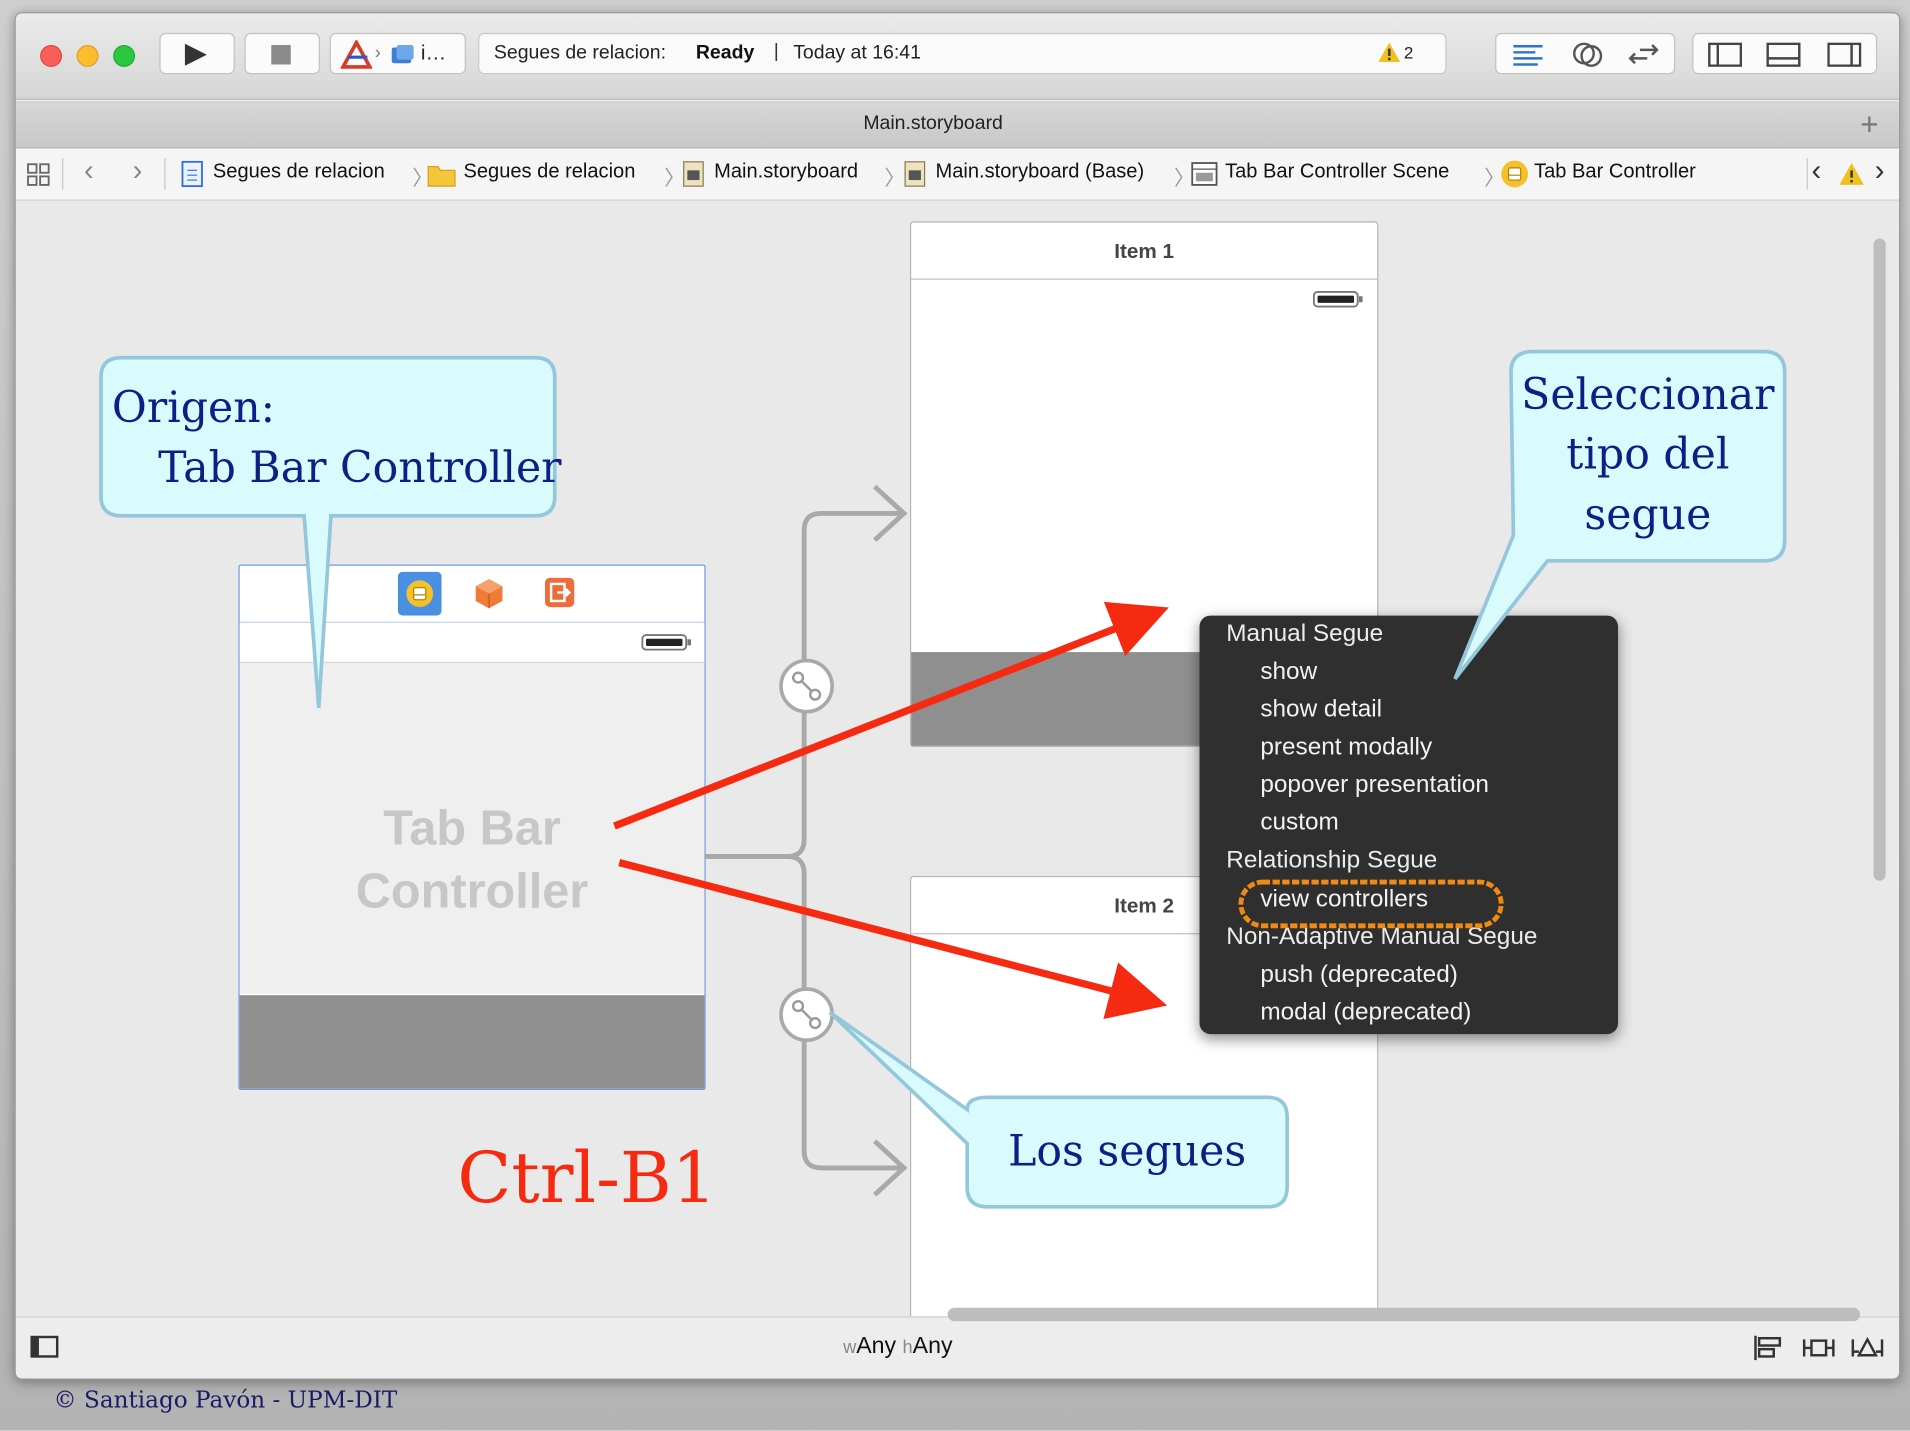  I want to click on shortcut-label: Ctrl-B1, so click(587, 1177).